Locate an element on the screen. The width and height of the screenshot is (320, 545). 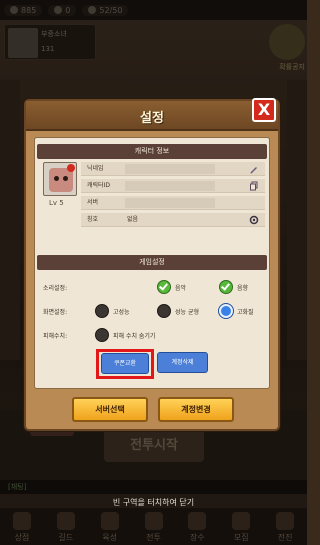
title-value: 없음 is located at coordinates (133, 219).